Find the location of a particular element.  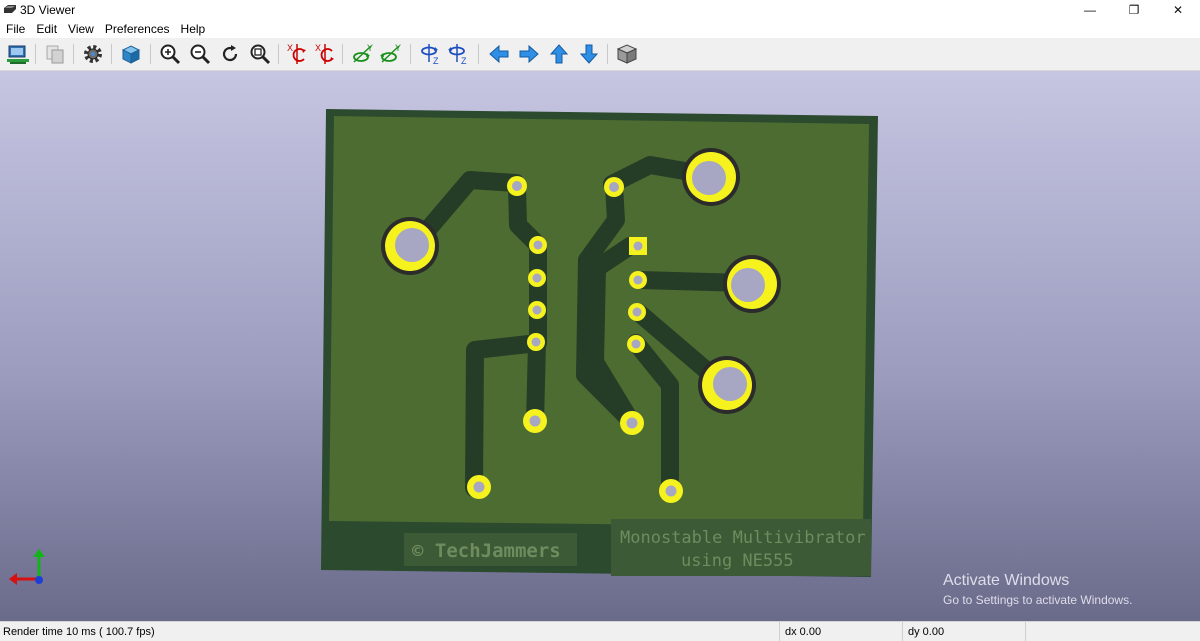

settings-button is located at coordinates (93, 54).